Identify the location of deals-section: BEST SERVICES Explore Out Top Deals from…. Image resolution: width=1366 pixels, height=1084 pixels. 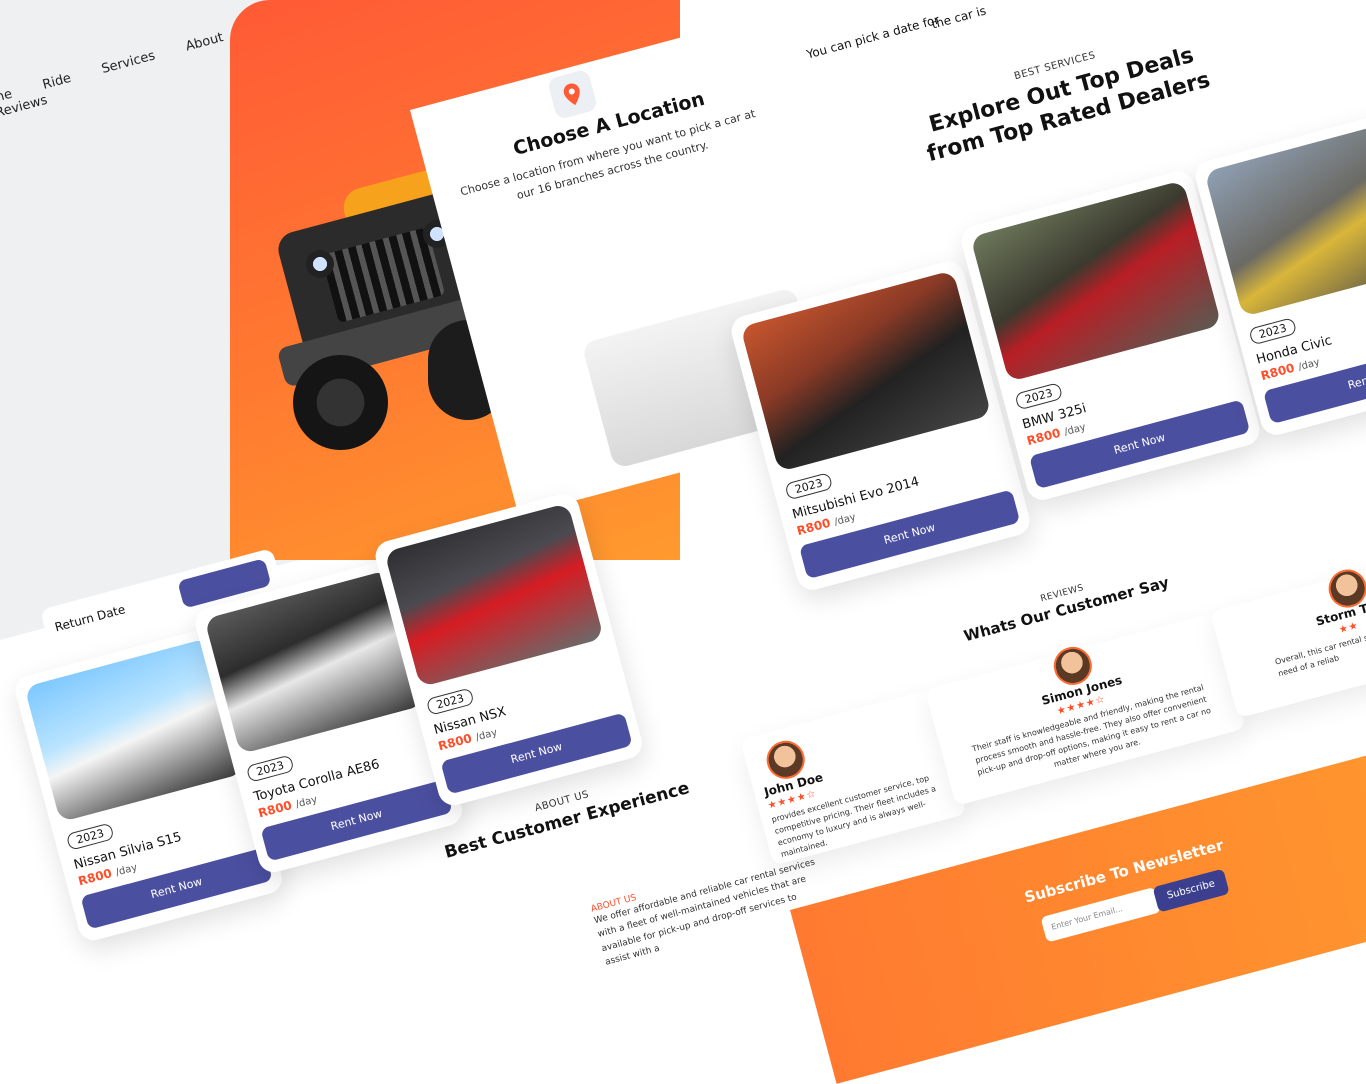
(1063, 96).